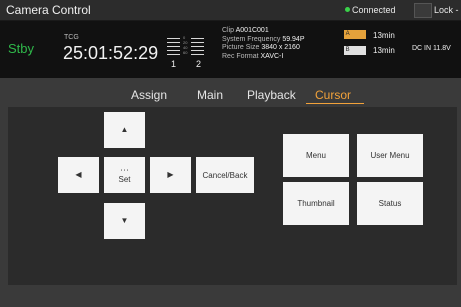 This screenshot has width=461, height=307. Describe the element at coordinates (316, 203) in the screenshot. I see `thumbnail-button: Thumbnail` at that location.